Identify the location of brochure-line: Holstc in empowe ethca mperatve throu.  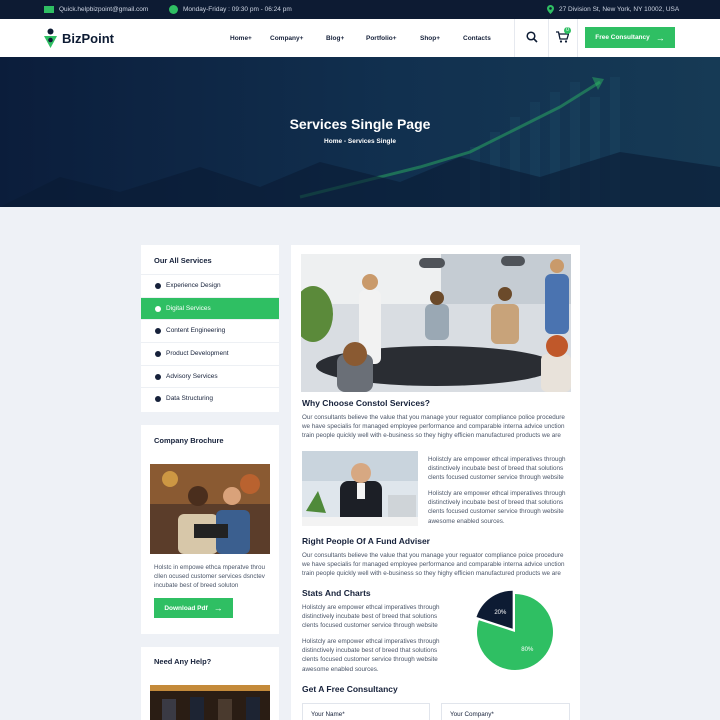
(209, 567).